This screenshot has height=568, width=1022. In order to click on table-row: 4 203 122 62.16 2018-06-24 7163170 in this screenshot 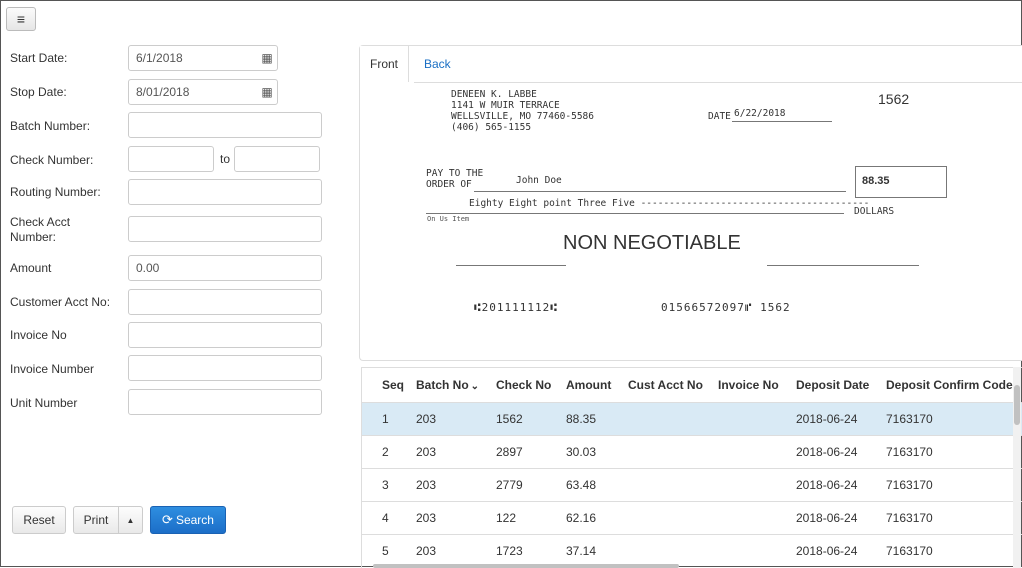, I will do `click(692, 518)`.